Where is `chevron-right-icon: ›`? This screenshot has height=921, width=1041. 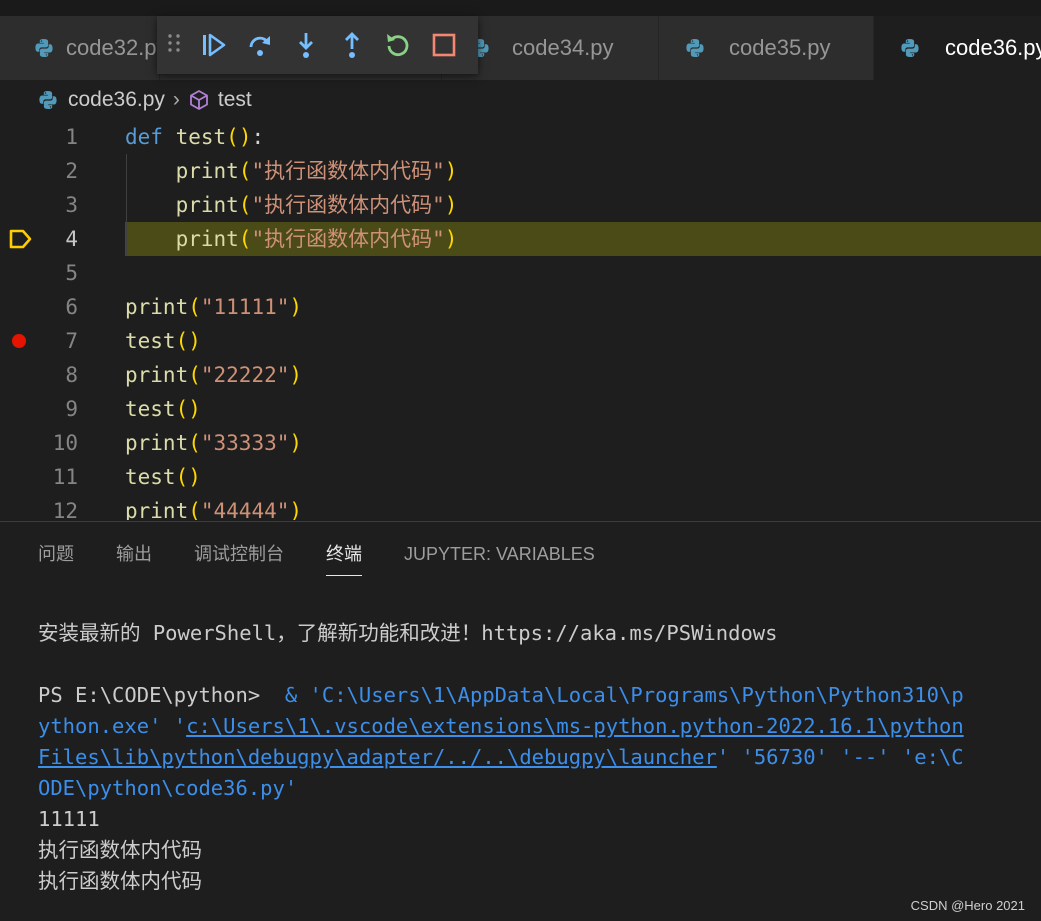
chevron-right-icon: › is located at coordinates (176, 99).